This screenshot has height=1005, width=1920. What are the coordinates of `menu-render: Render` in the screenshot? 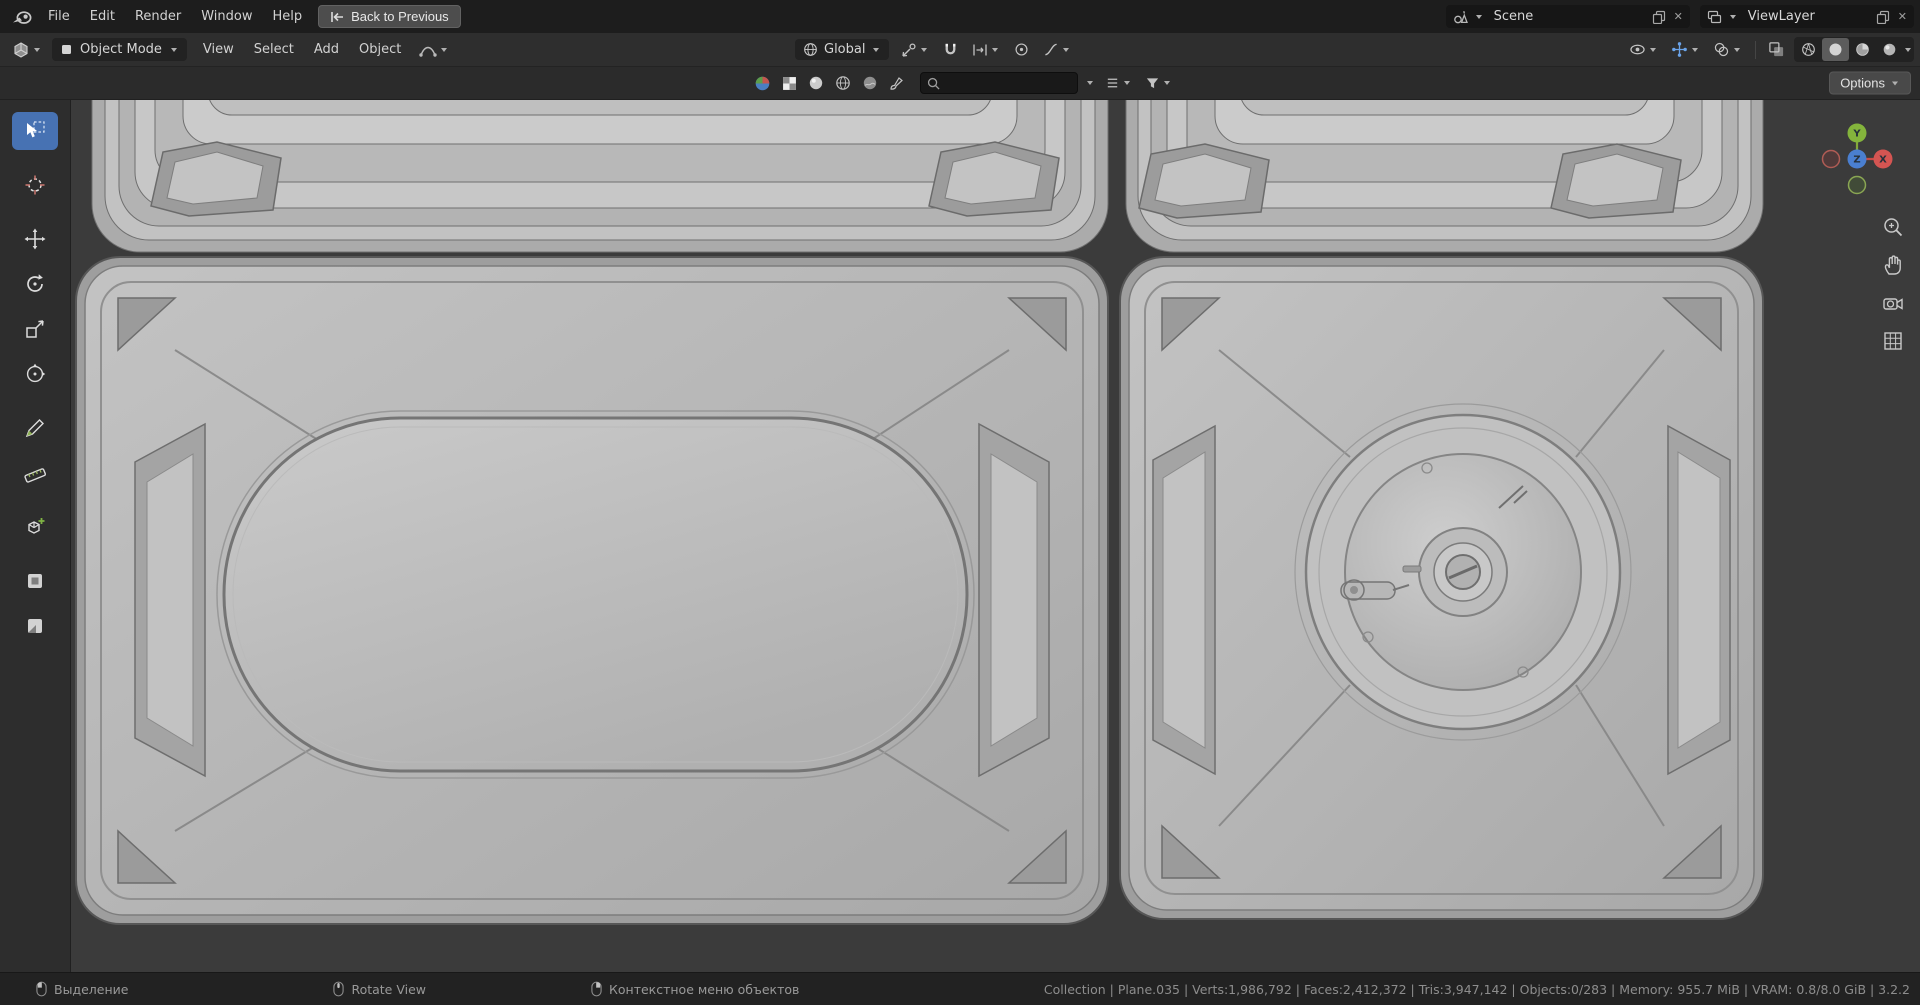 It's located at (158, 16).